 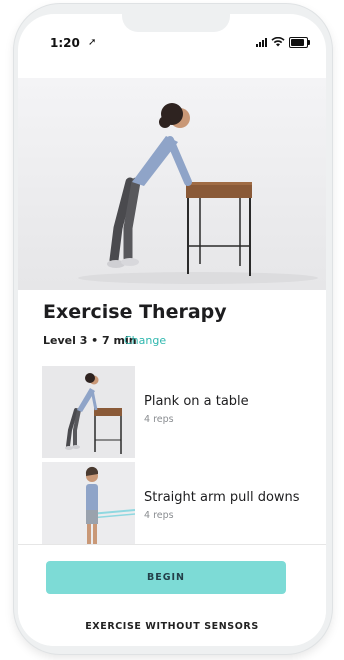 I want to click on change-level-link: Change, so click(x=145, y=340).